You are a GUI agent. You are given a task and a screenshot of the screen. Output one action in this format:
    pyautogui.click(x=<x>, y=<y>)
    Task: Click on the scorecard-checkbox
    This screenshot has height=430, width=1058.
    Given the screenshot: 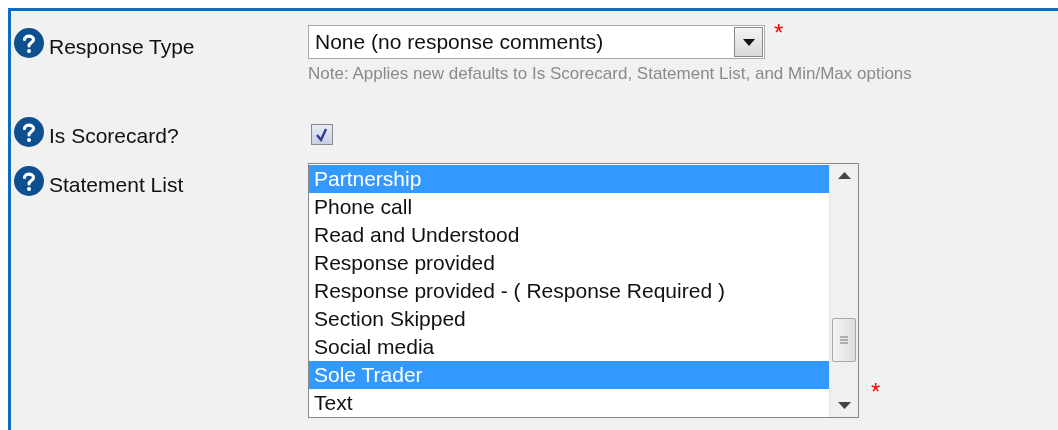 What is the action you would take?
    pyautogui.click(x=322, y=134)
    